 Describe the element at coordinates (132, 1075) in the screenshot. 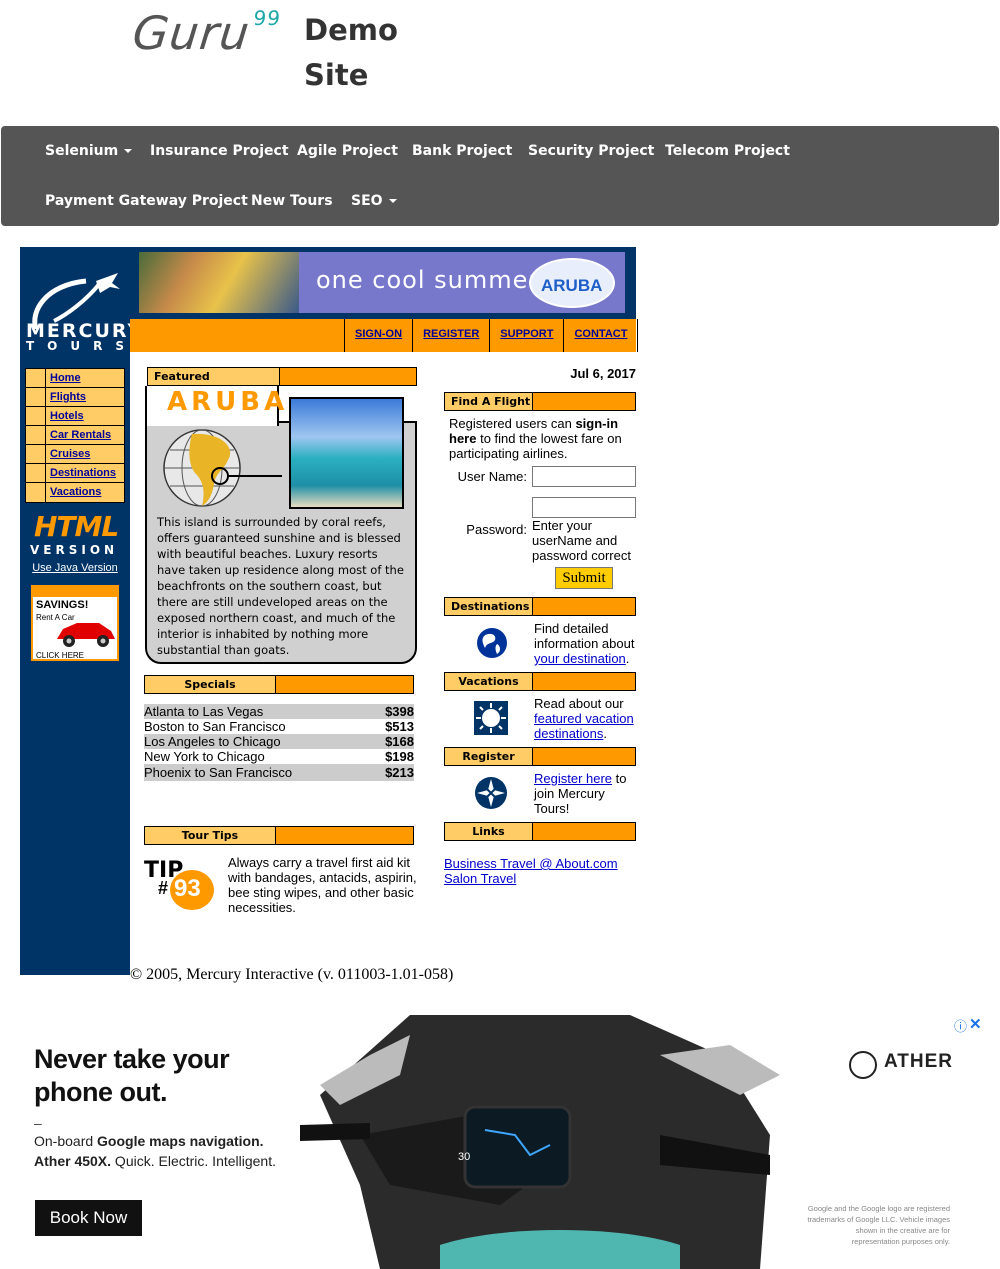

I see `ad-headline: Never take your phone out.` at that location.